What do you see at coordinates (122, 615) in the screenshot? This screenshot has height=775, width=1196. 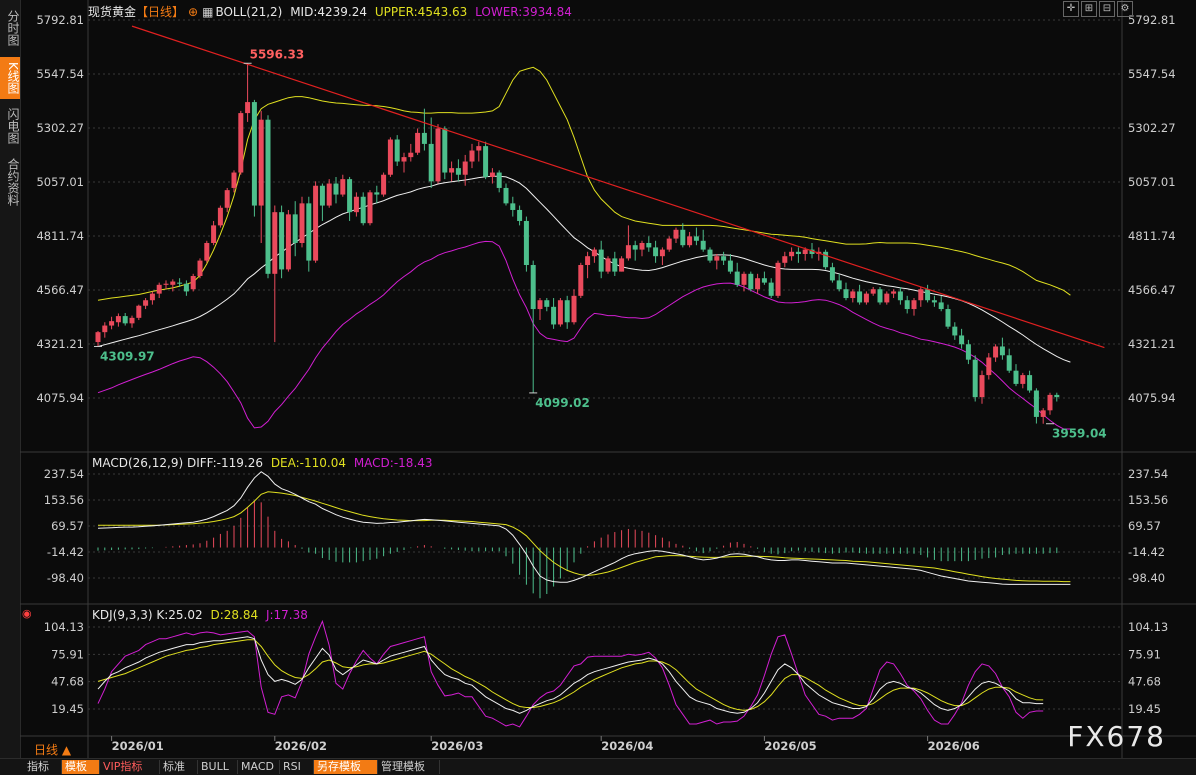 I see `kdj-name: KDJ(9,3,3)` at bounding box center [122, 615].